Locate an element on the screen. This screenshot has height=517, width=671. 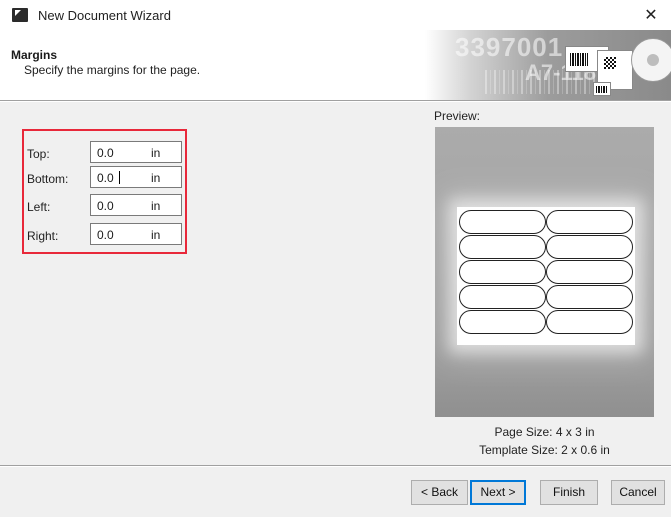
right-margin-value: 0.0 is located at coordinates (105, 235).